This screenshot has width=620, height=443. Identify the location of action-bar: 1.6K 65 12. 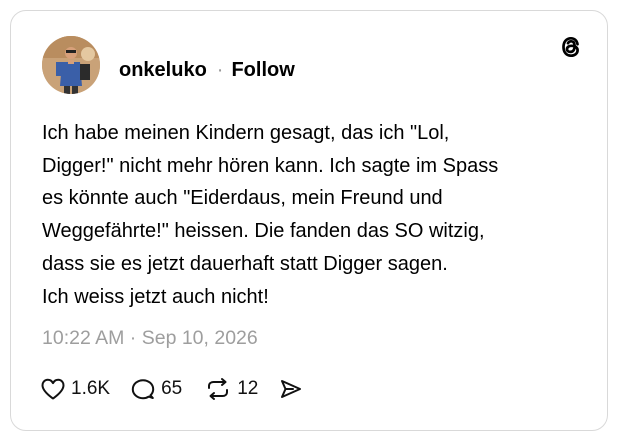
(172, 389).